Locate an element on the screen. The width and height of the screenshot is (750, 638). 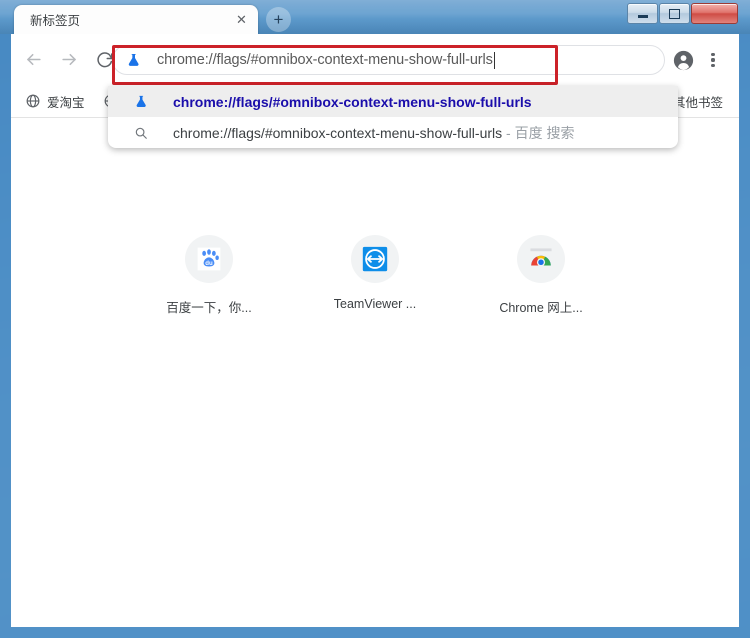
baidu-icon: du is located at coordinates (209, 259).